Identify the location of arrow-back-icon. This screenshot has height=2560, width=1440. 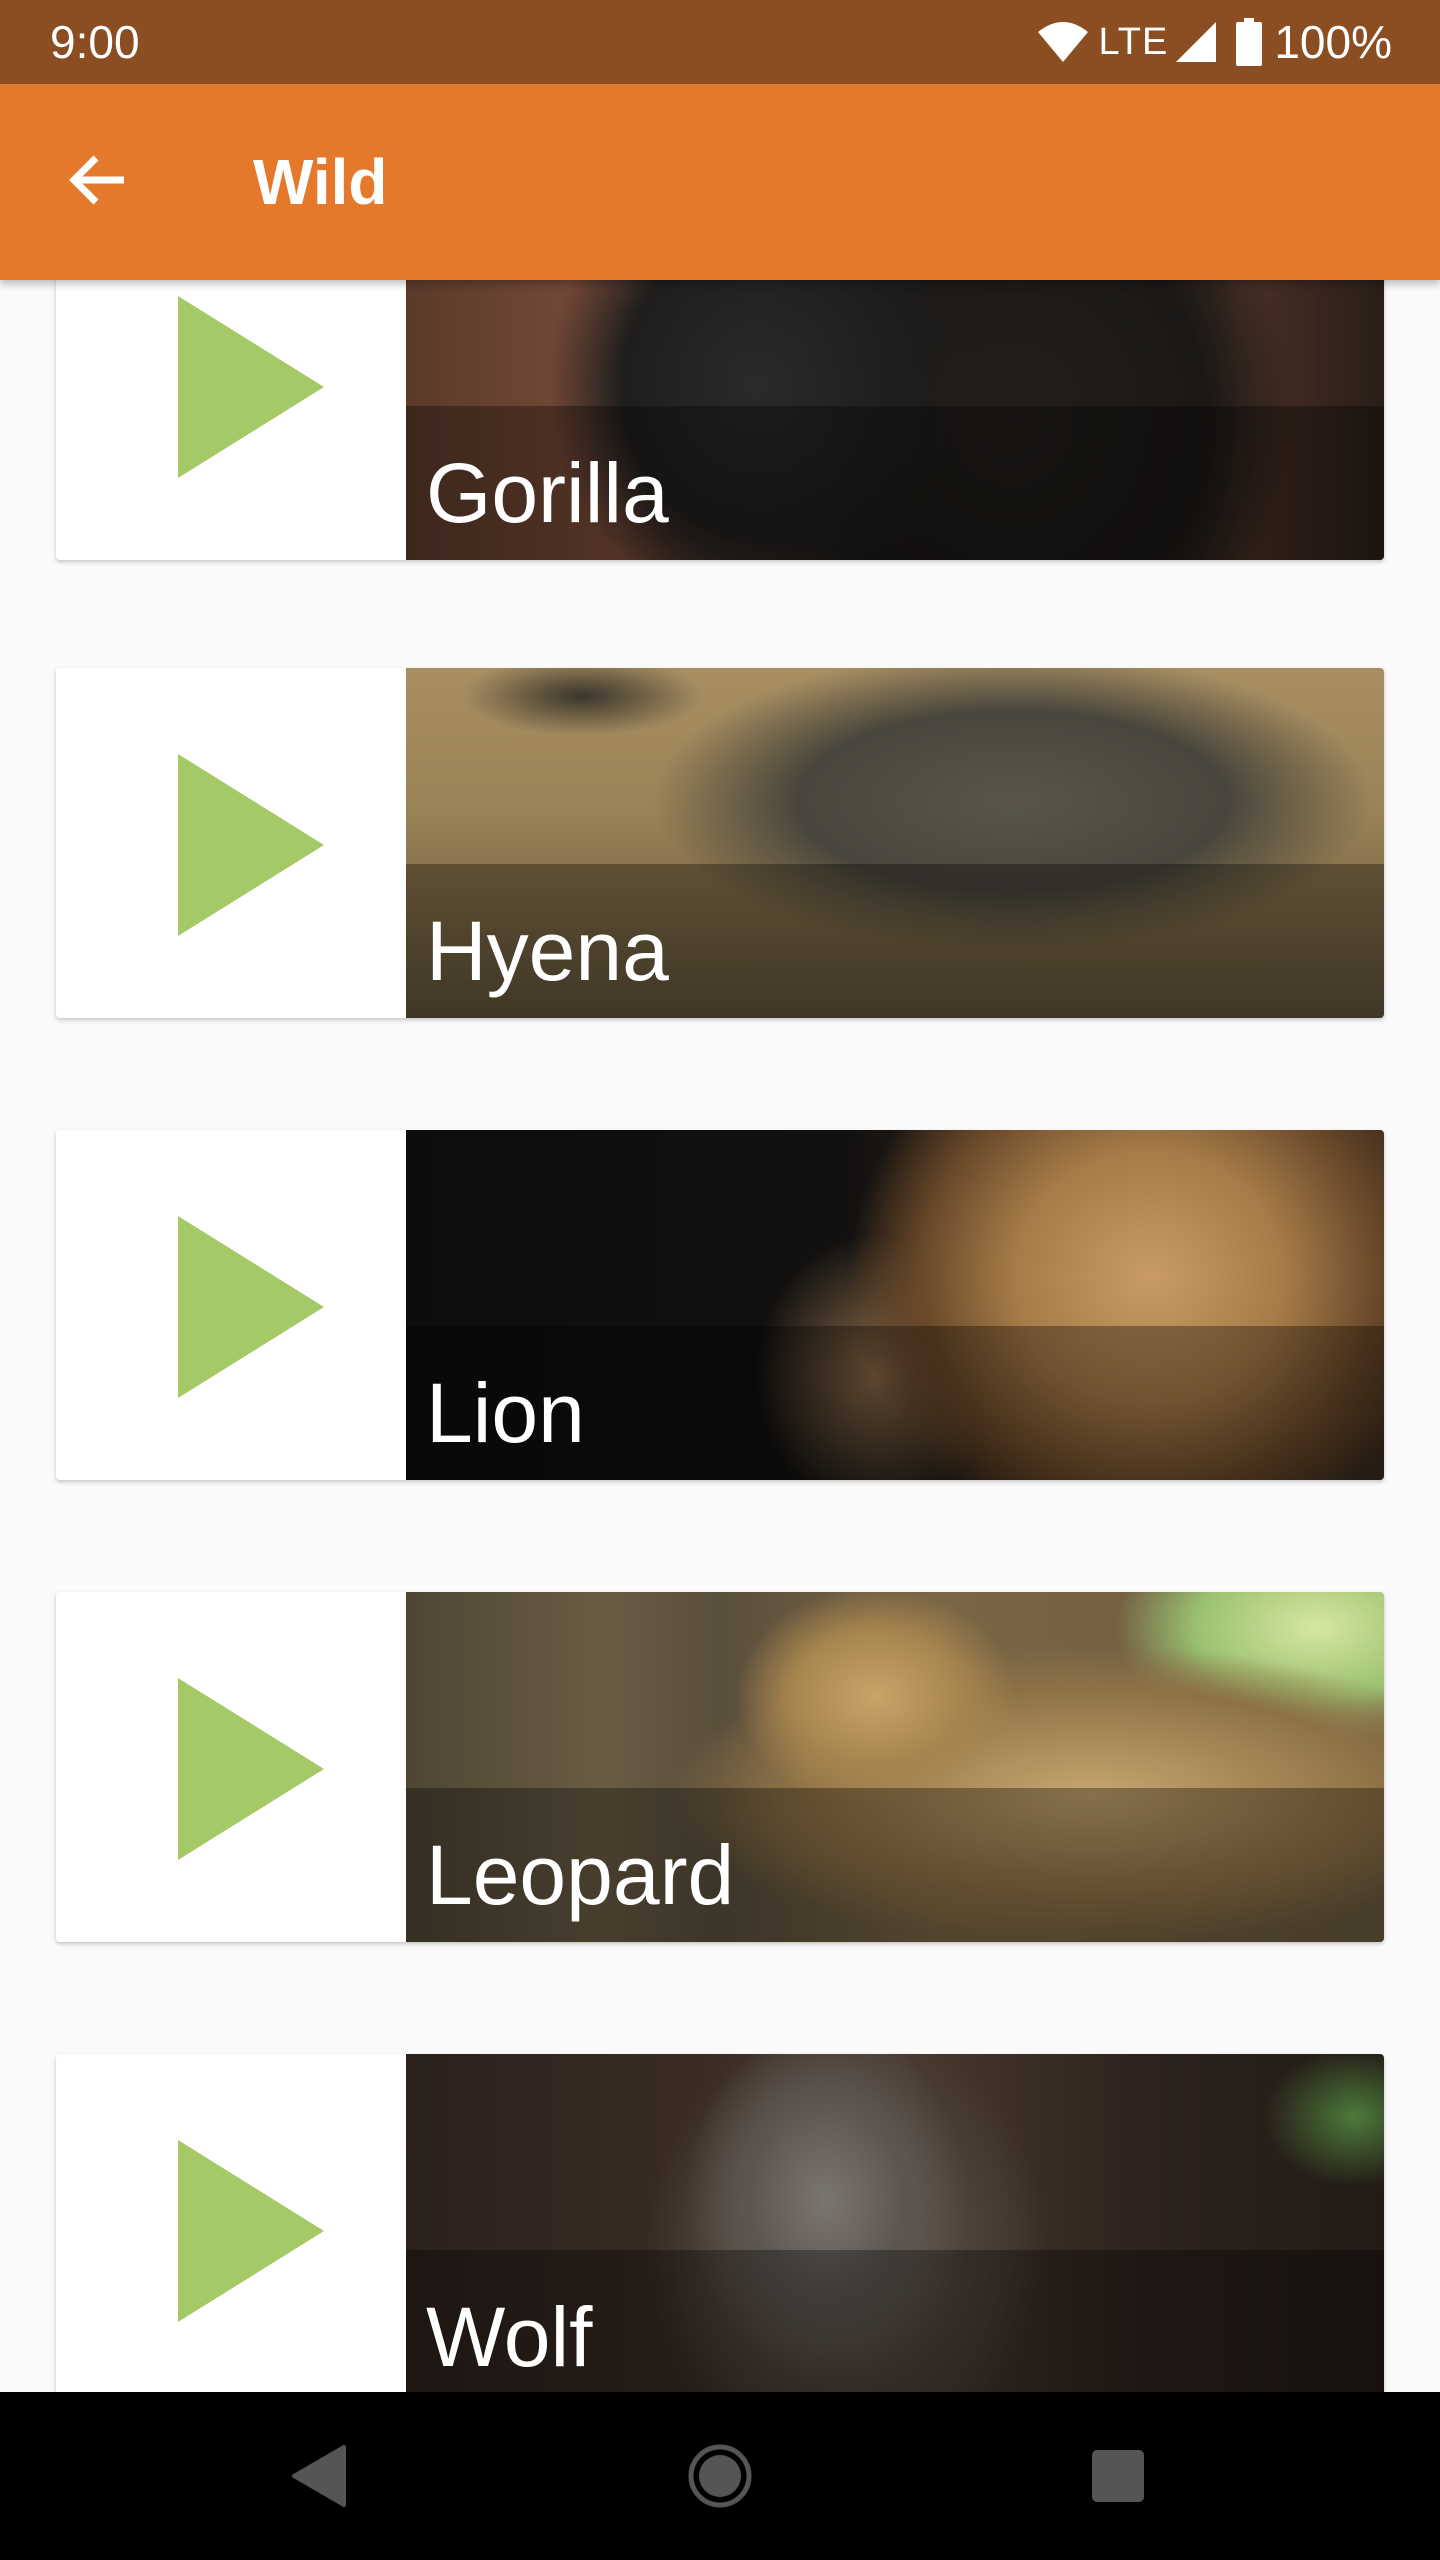
(98, 182).